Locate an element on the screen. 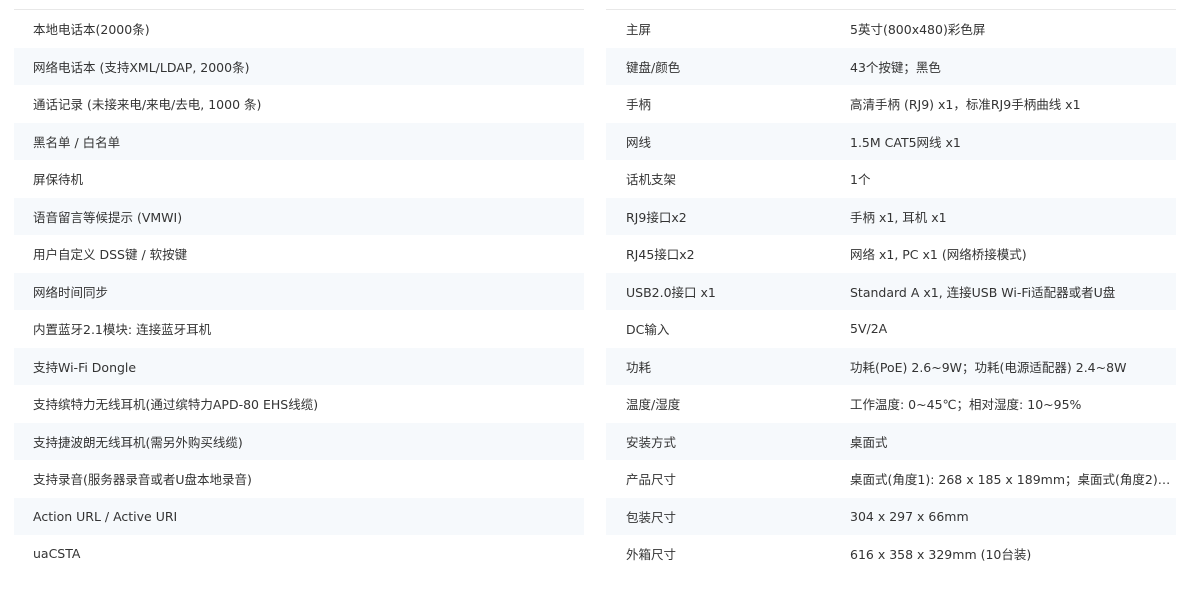 This screenshot has width=1187, height=589. feature-row: 通话记录 (未接来电/来电/去电, 1000 条) is located at coordinates (299, 104).